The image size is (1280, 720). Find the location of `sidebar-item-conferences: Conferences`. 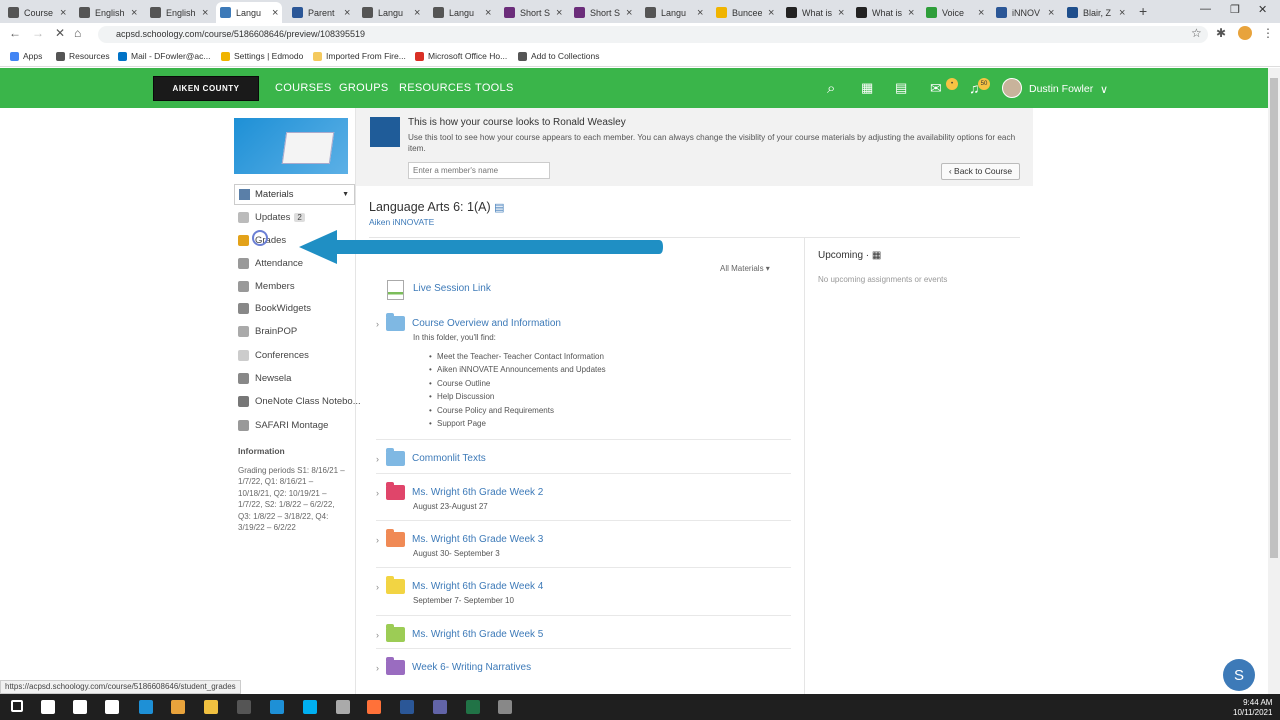

sidebar-item-conferences: Conferences is located at coordinates (273, 355).